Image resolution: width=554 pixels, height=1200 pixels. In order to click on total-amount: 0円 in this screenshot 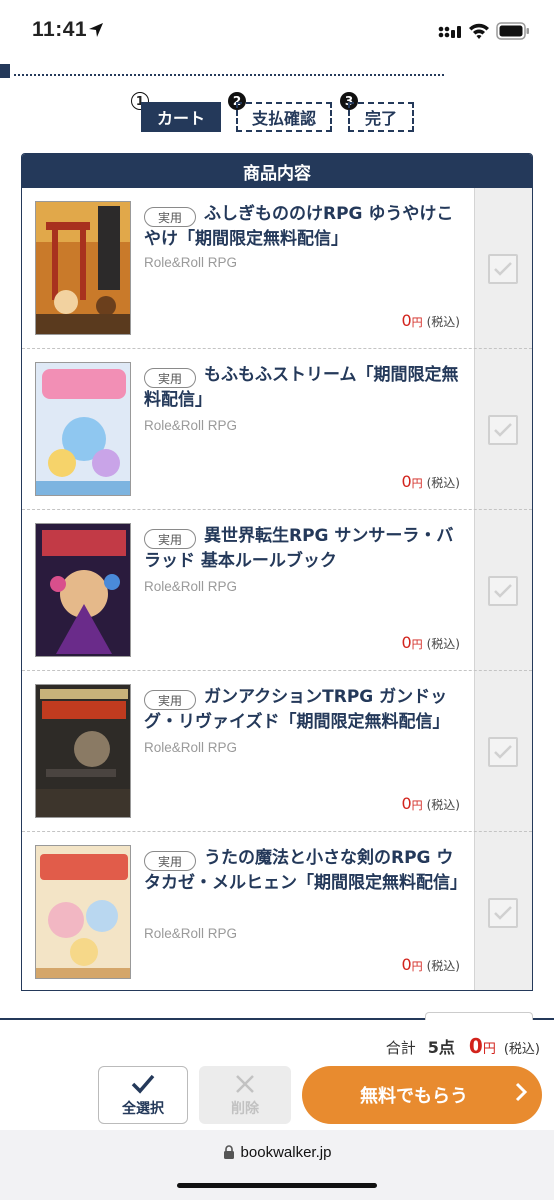, I will do `click(482, 1046)`.